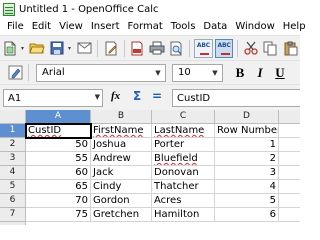  Describe the element at coordinates (203, 48) in the screenshot. I see `spellcheck-icon: ABC` at that location.